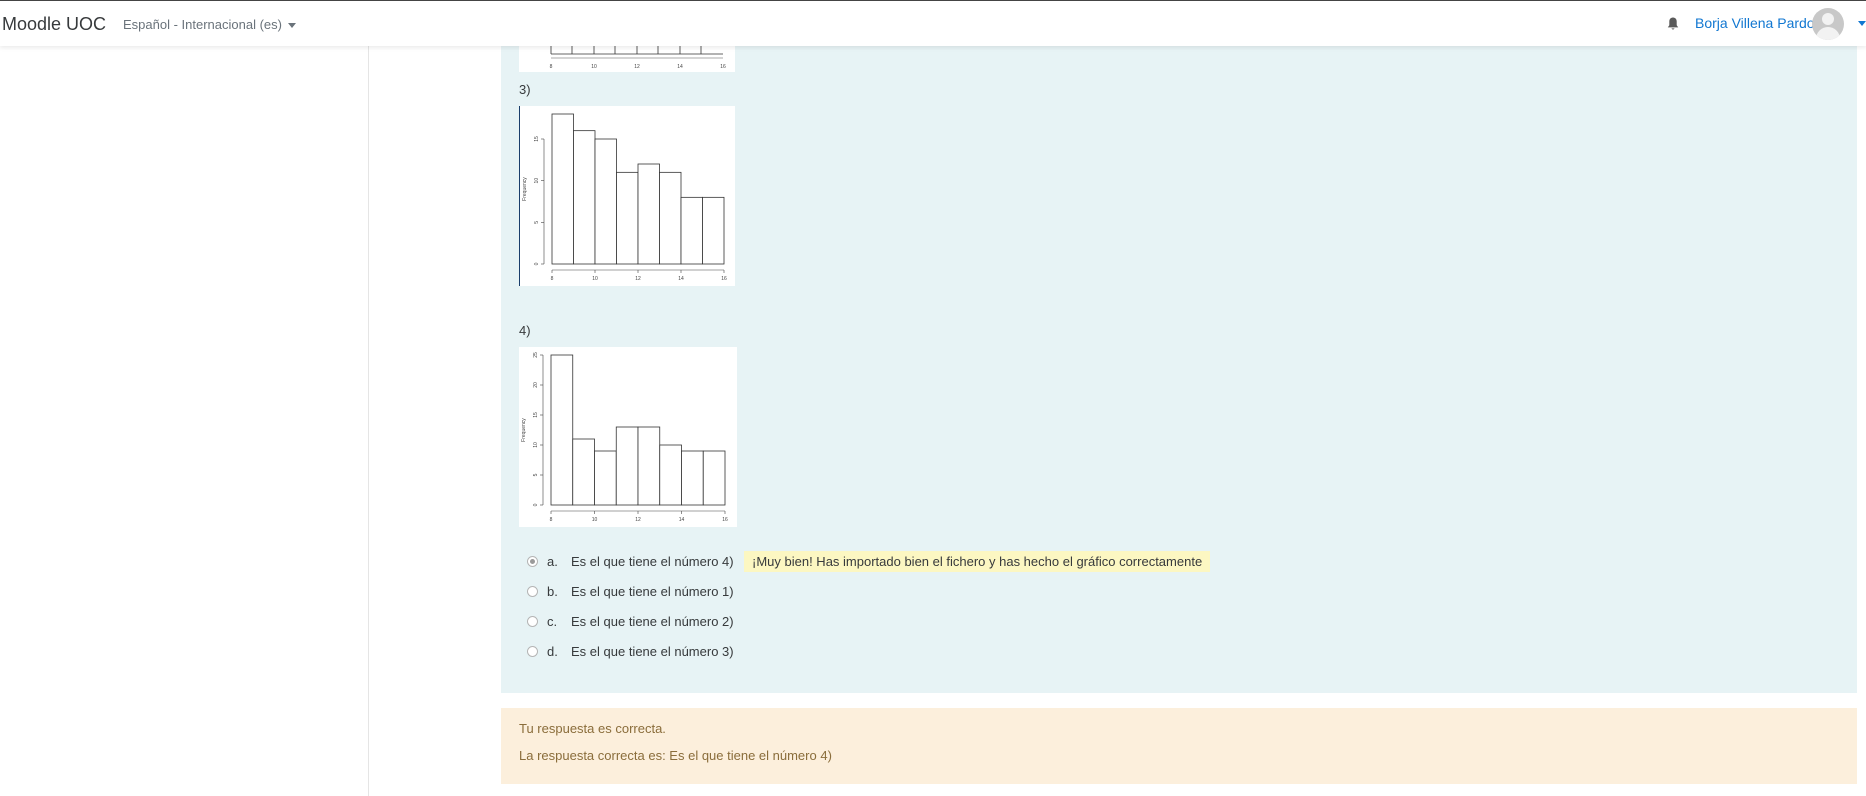  I want to click on answer-letter: b., so click(552, 591).